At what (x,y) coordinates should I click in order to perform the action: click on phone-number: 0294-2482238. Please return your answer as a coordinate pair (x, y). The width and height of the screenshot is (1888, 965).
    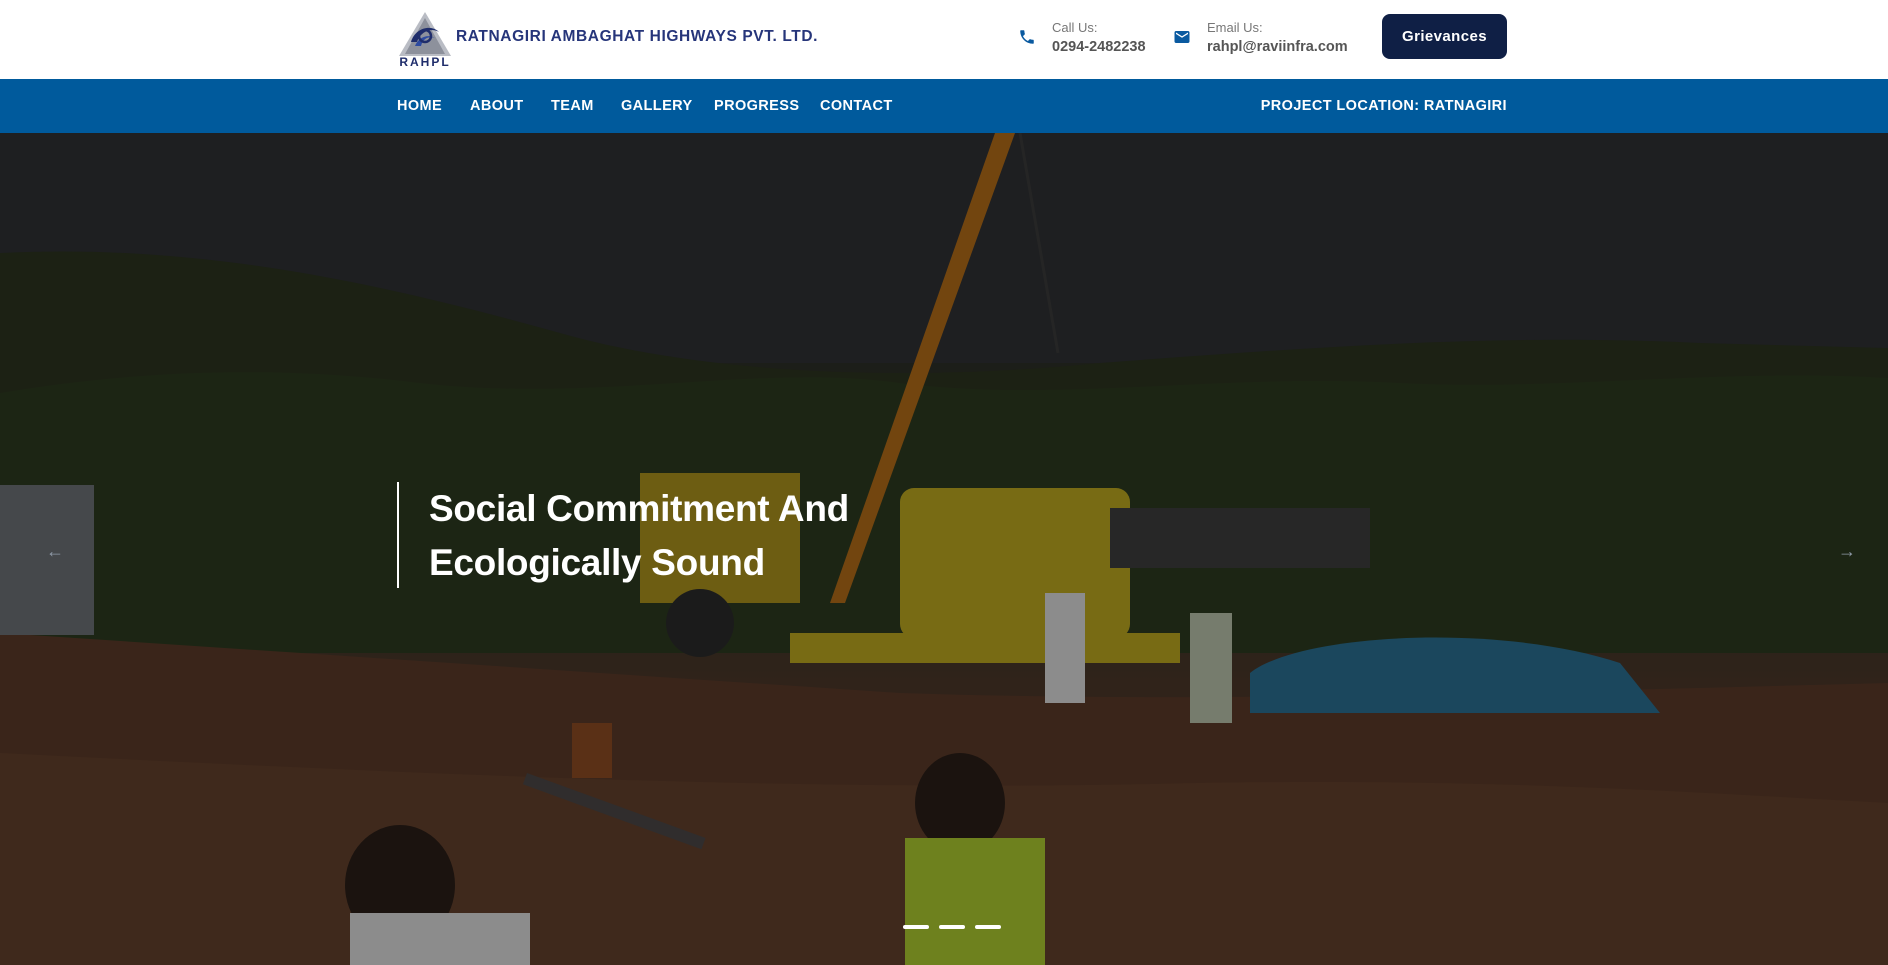
    Looking at the image, I should click on (1099, 47).